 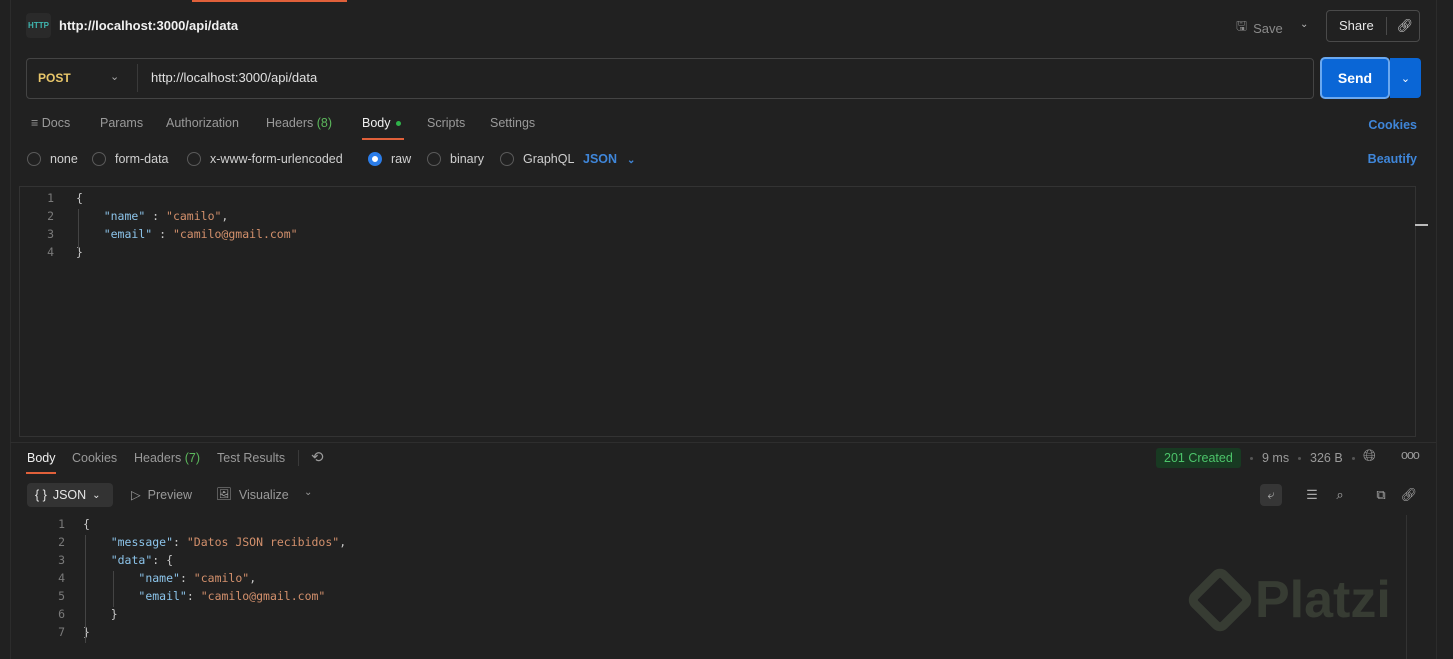 What do you see at coordinates (52, 159) in the screenshot?
I see `radio-none: none` at bounding box center [52, 159].